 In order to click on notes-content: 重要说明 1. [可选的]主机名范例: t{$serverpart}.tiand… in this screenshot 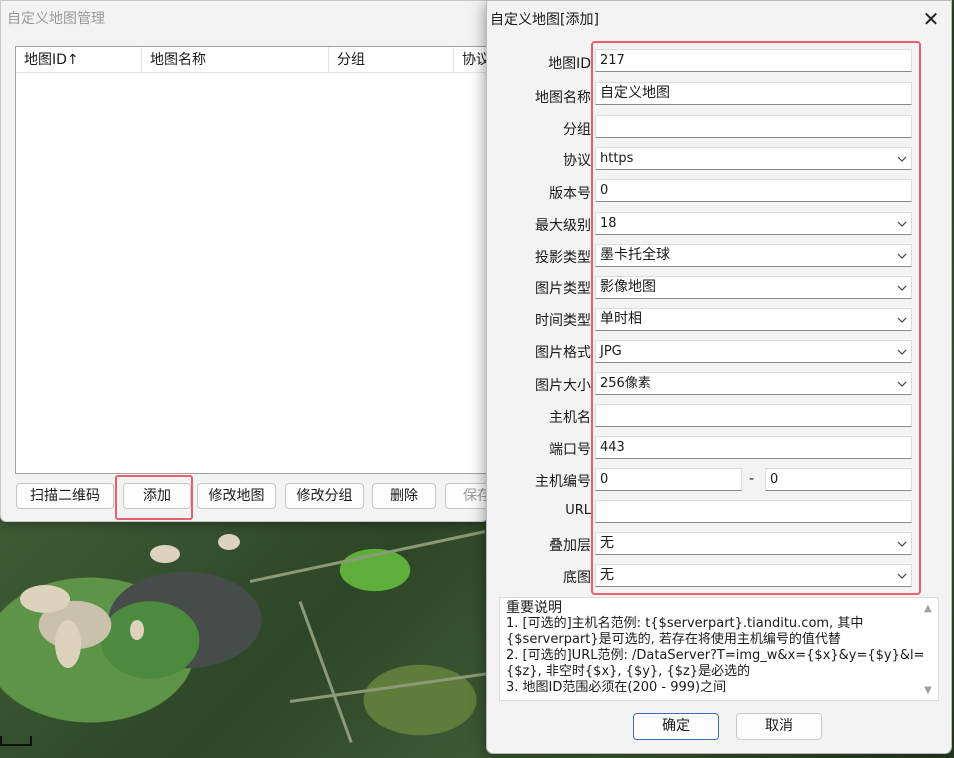, I will do `click(715, 648)`.